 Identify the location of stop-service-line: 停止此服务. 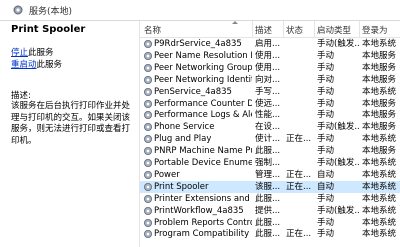
(32, 52).